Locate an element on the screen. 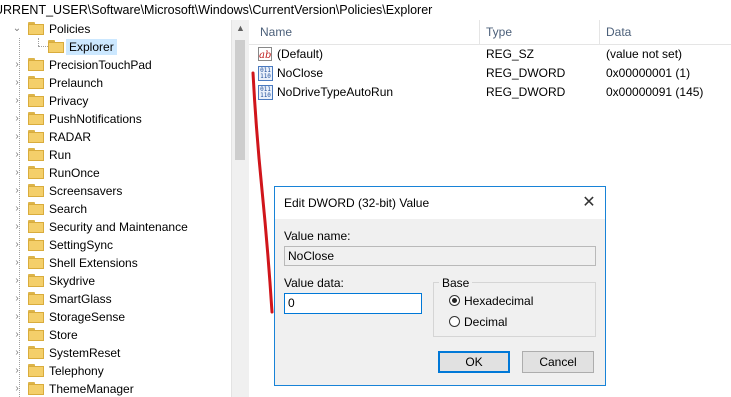  cancel-button: Cancel is located at coordinates (558, 362).